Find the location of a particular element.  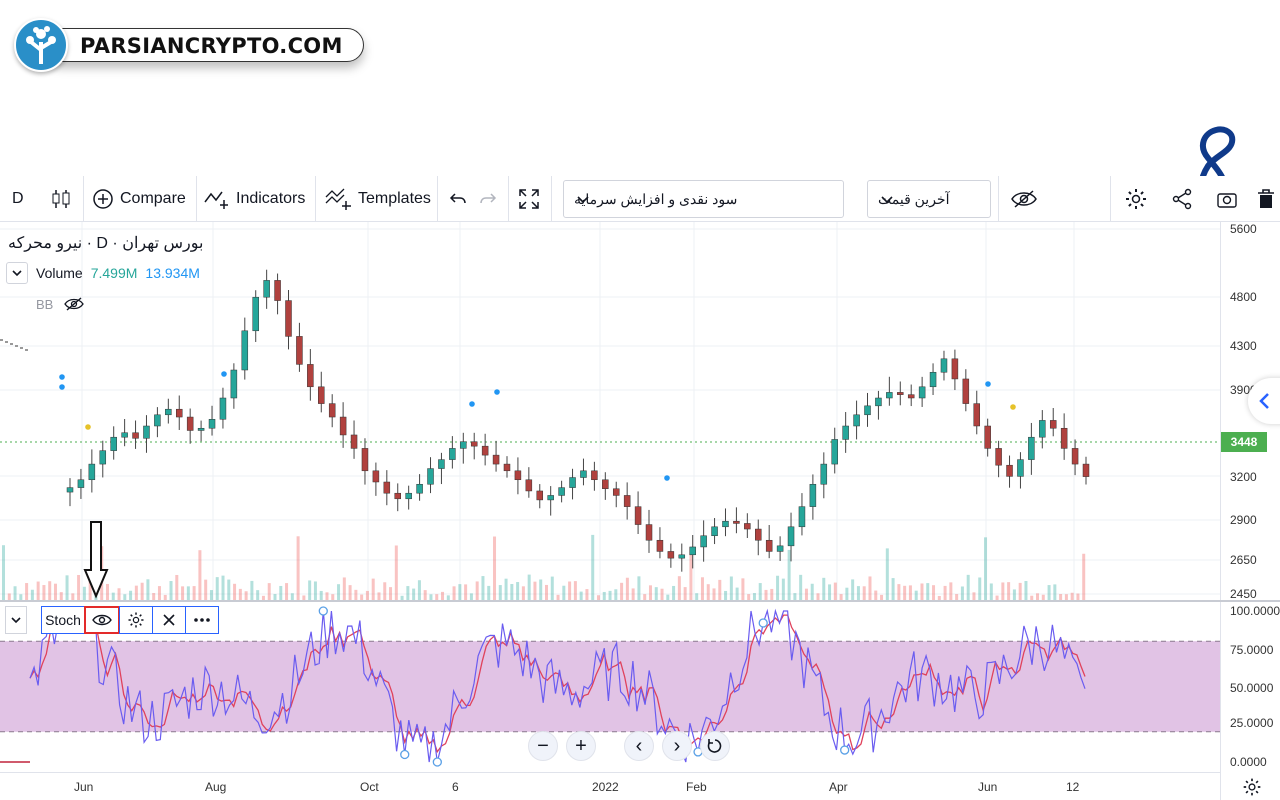

hide-drawings-button is located at coordinates (1024, 199).